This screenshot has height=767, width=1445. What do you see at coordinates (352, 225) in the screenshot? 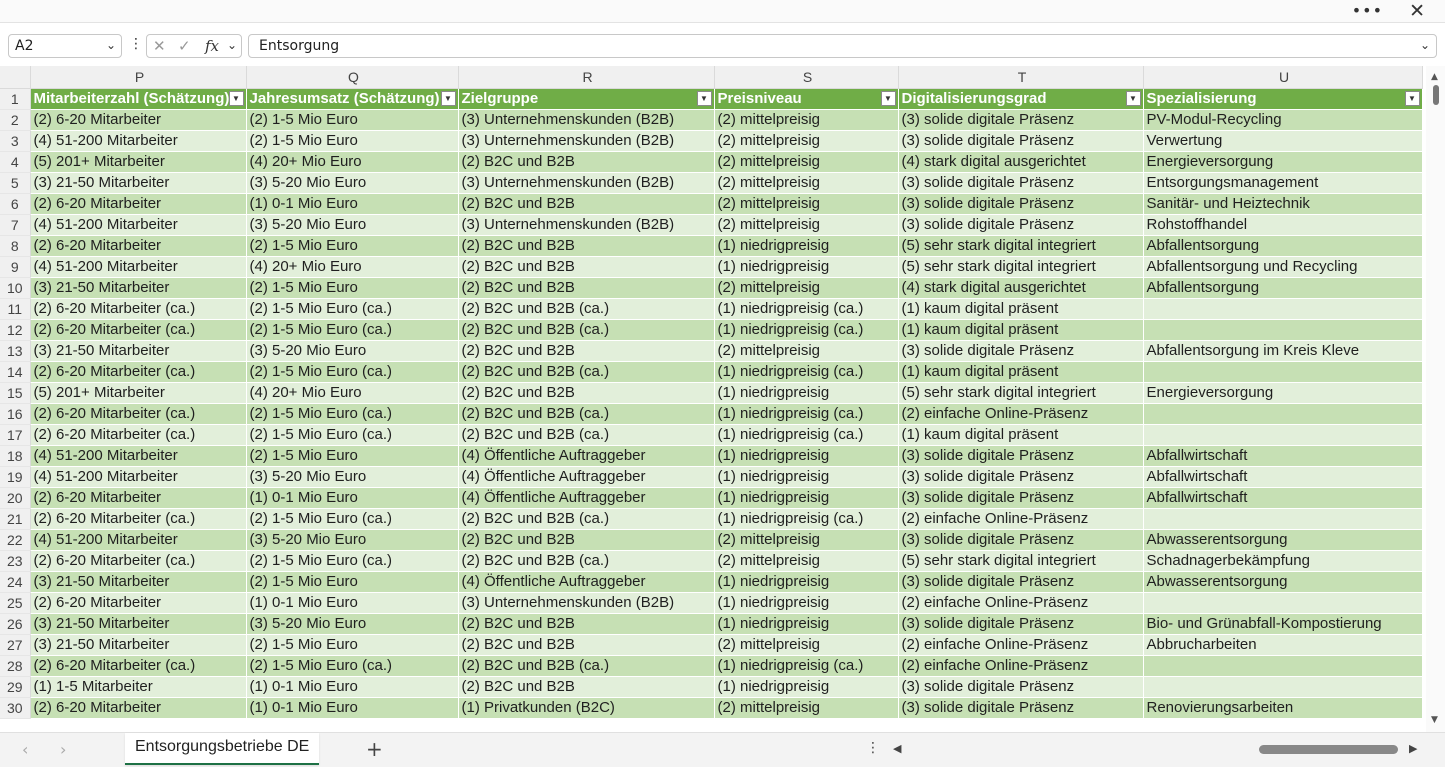
I see `table-cell: (3) 5-20 Mio Euro` at bounding box center [352, 225].